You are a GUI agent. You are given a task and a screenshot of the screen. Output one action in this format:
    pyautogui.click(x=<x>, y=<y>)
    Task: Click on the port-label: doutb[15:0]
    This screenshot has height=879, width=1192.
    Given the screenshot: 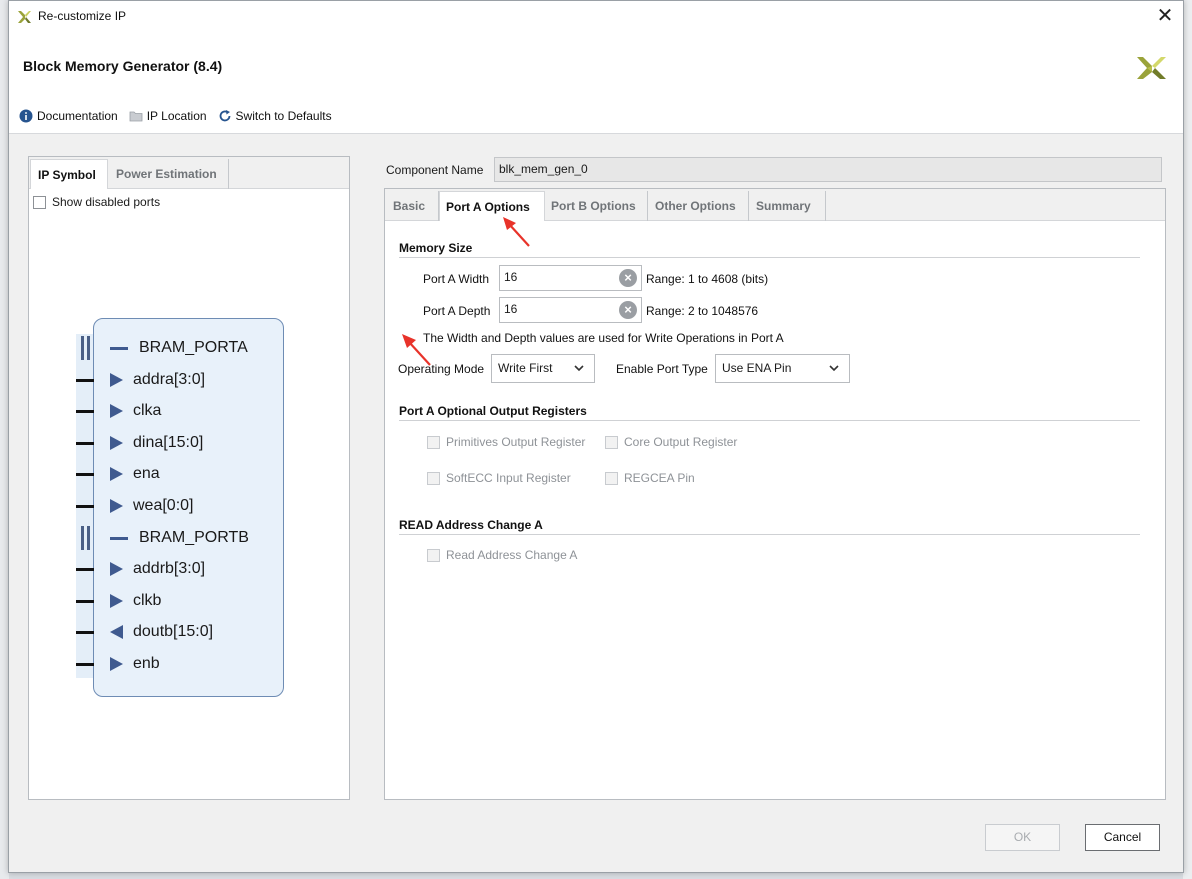 What is the action you would take?
    pyautogui.click(x=173, y=631)
    